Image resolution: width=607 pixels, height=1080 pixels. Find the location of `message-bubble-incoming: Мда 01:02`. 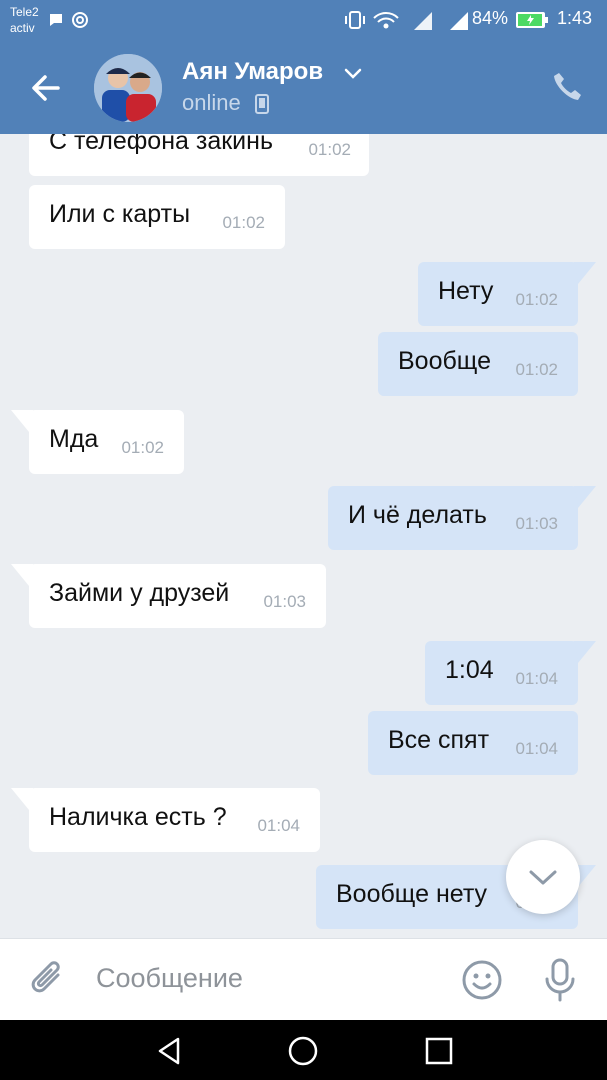

message-bubble-incoming: Мда 01:02 is located at coordinates (97, 442).